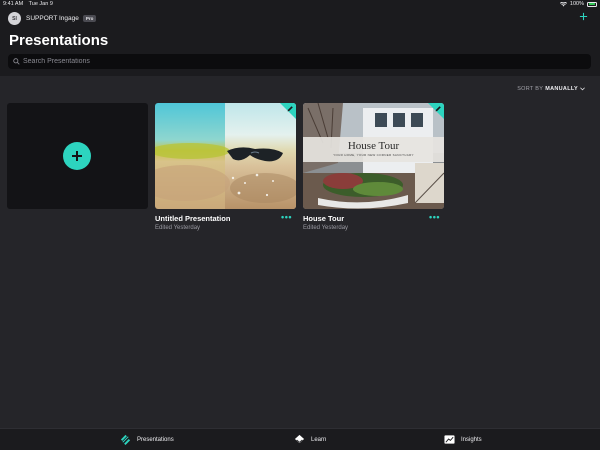 The image size is (600, 450). Describe the element at coordinates (300, 4) in the screenshot. I see `status-bar: 9:41 AM Tue Jan 9 100%` at that location.